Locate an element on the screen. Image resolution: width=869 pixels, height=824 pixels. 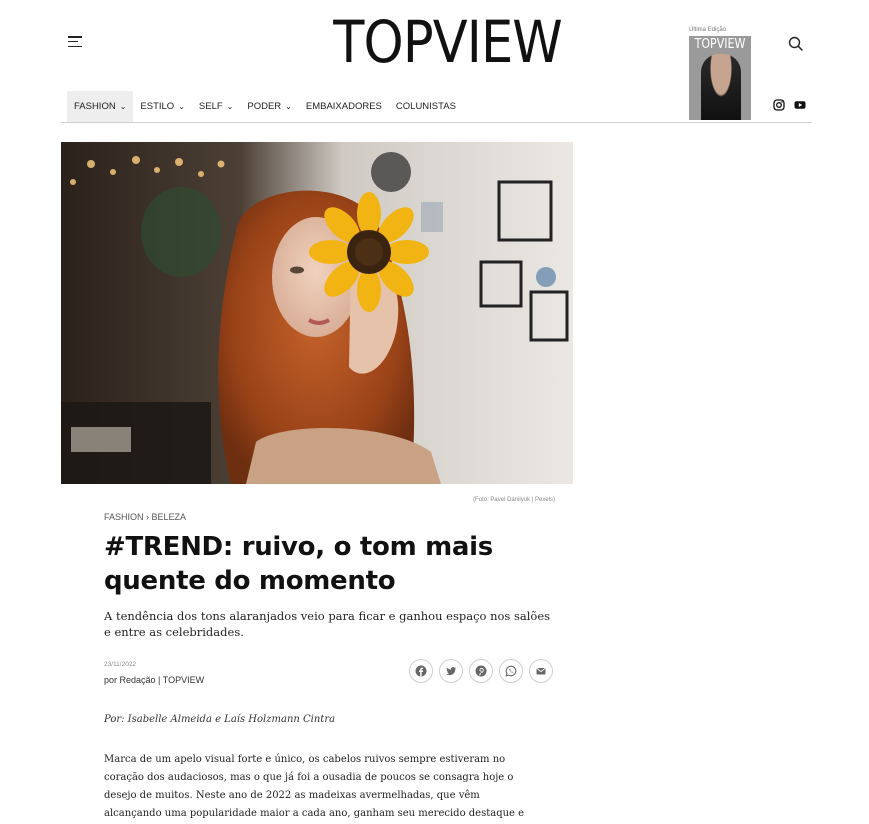
photo-credit: (Foto: Pavel Danilyuk | Pexels) is located at coordinates (514, 500).